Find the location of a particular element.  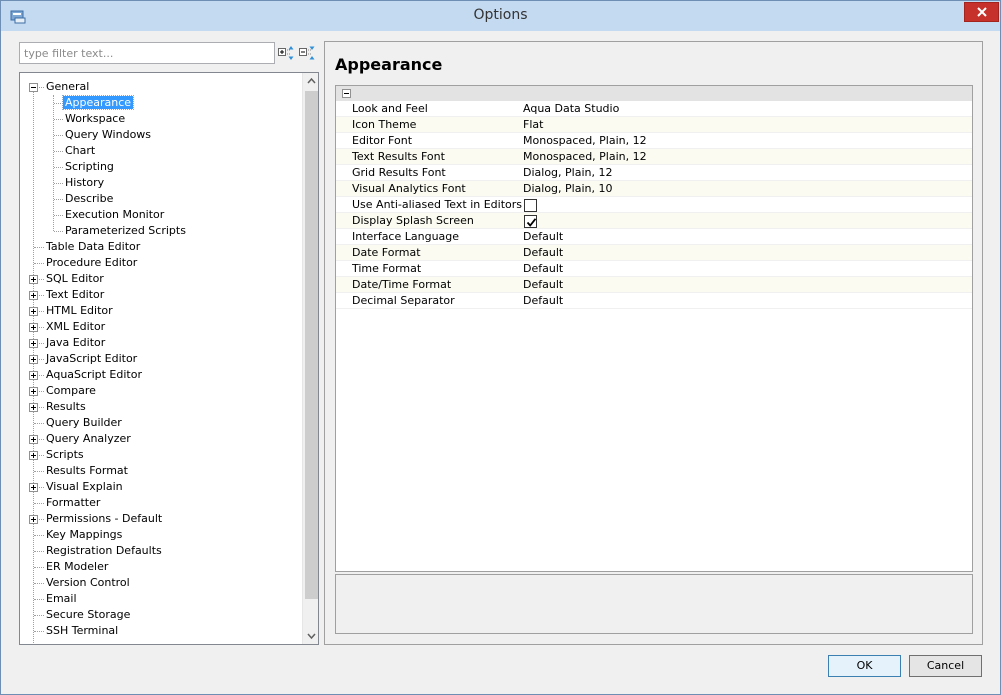

property-row: Time Format Default is located at coordinates (654, 269).